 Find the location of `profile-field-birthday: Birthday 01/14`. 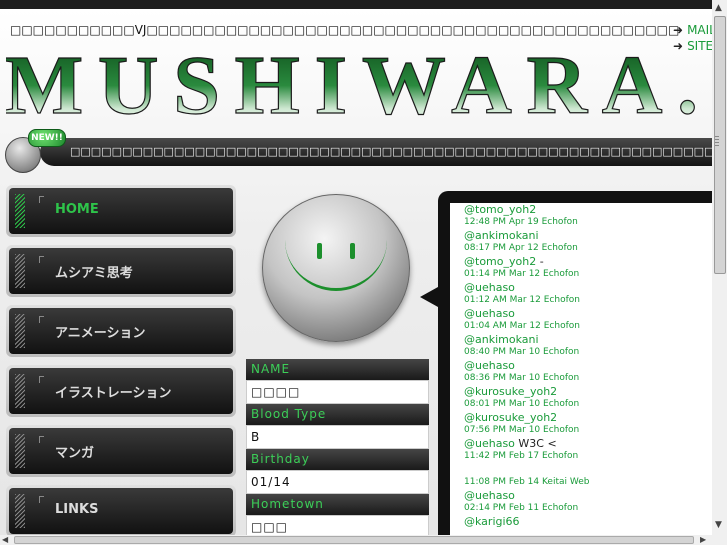

profile-field-birthday: Birthday 01/14 is located at coordinates (337, 471).